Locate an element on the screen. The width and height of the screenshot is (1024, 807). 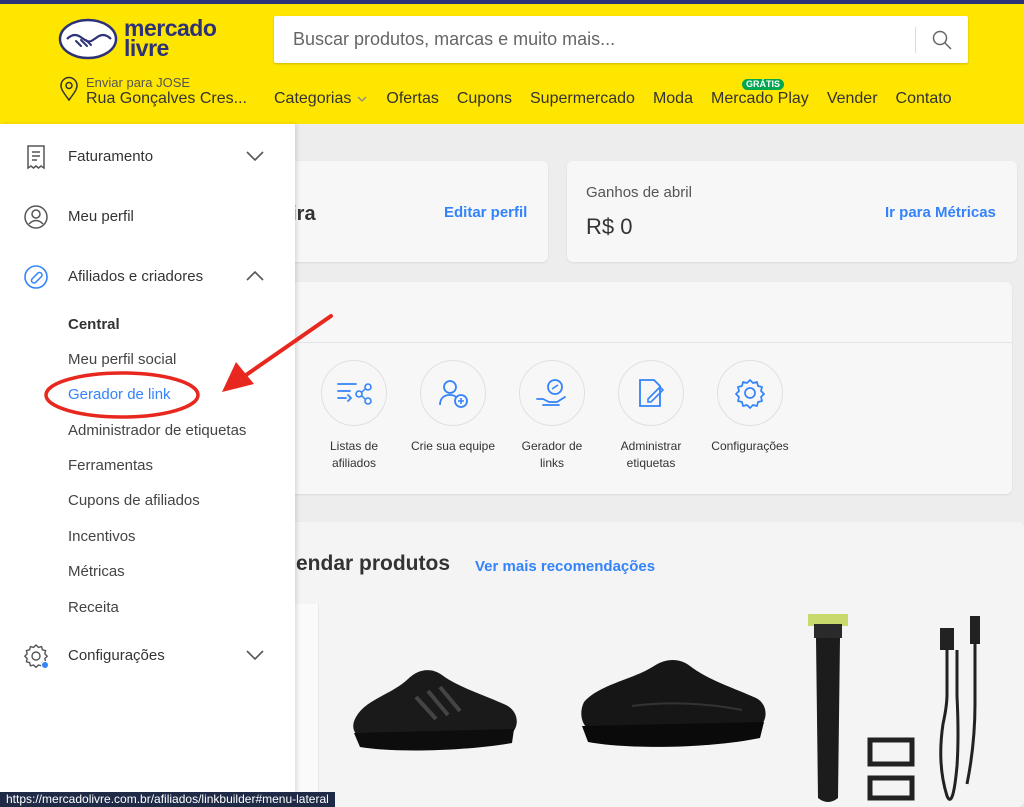
sidebar-item-faturamento: Faturamento is located at coordinates (147, 156).